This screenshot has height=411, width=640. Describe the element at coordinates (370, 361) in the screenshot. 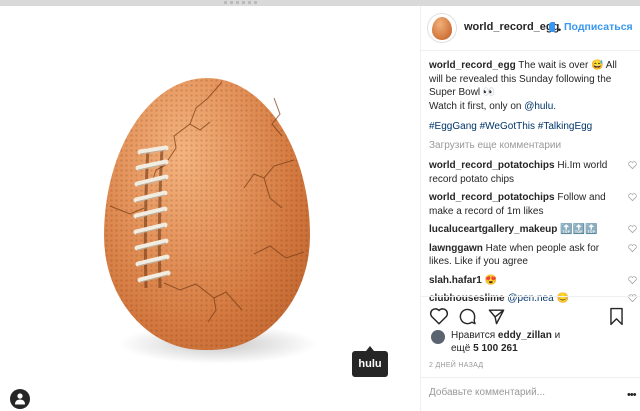

I see `product-tag-tooltip: hulu` at that location.